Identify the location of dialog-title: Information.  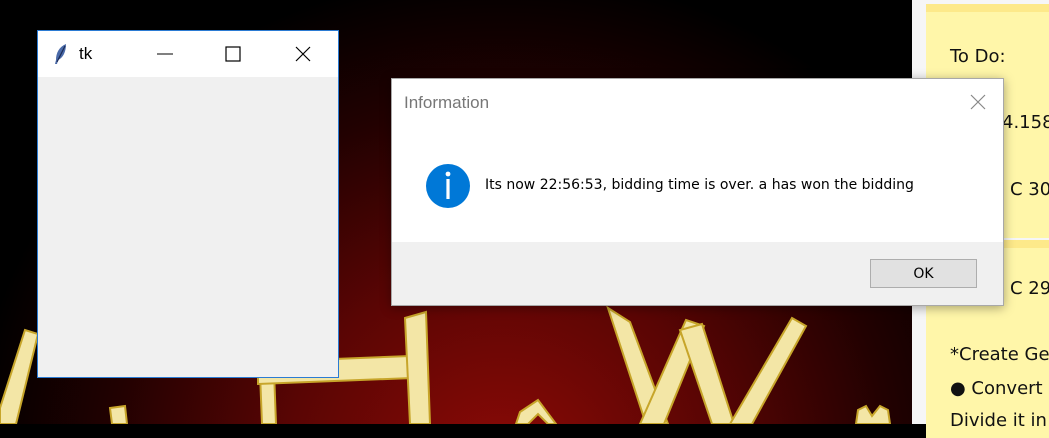
(447, 102).